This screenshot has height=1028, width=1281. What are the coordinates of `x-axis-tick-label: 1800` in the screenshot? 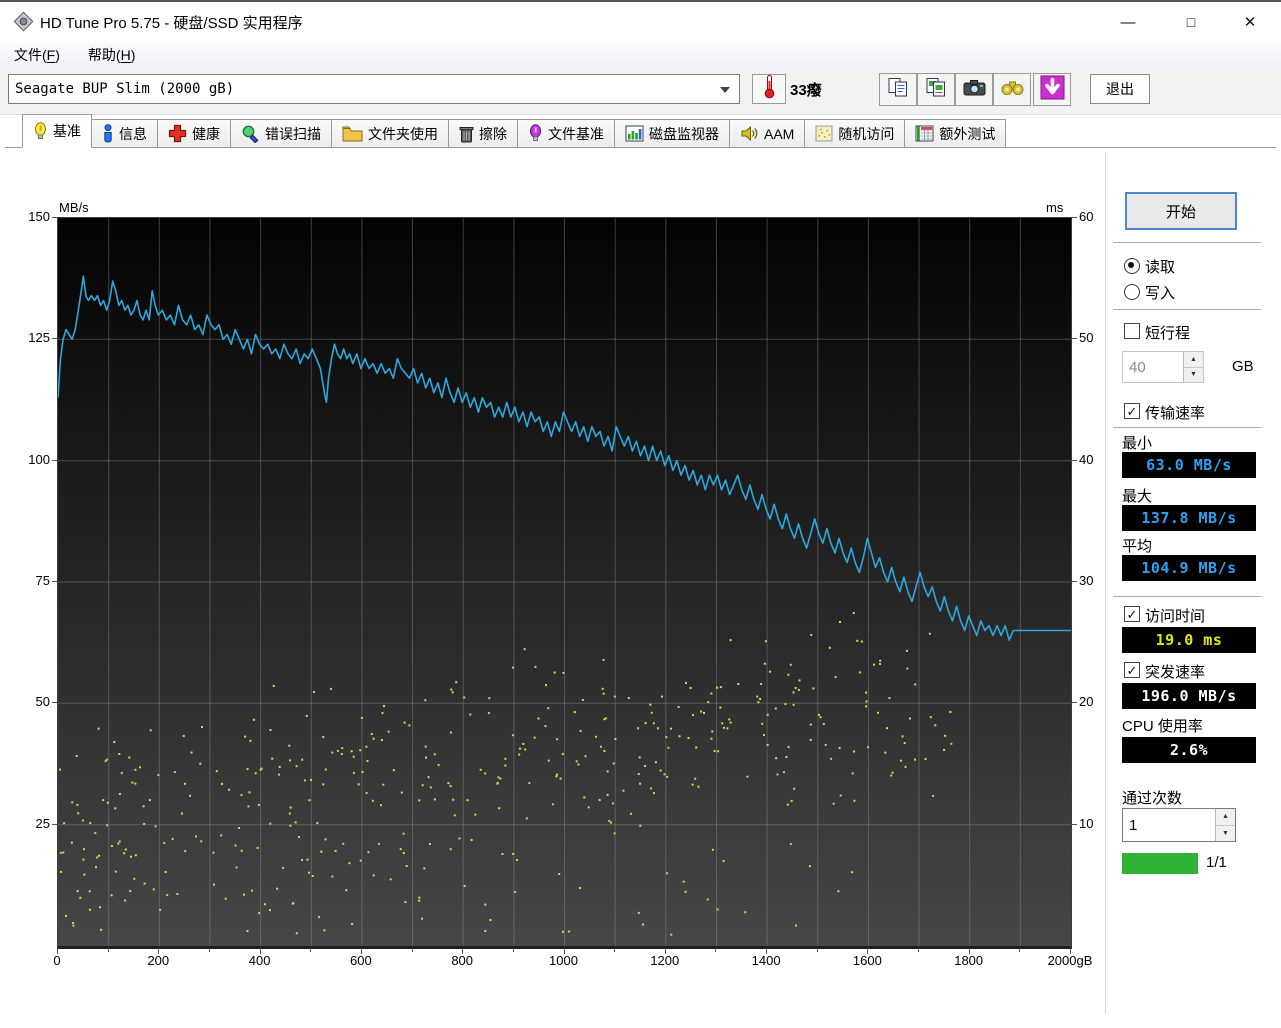 It's located at (969, 960).